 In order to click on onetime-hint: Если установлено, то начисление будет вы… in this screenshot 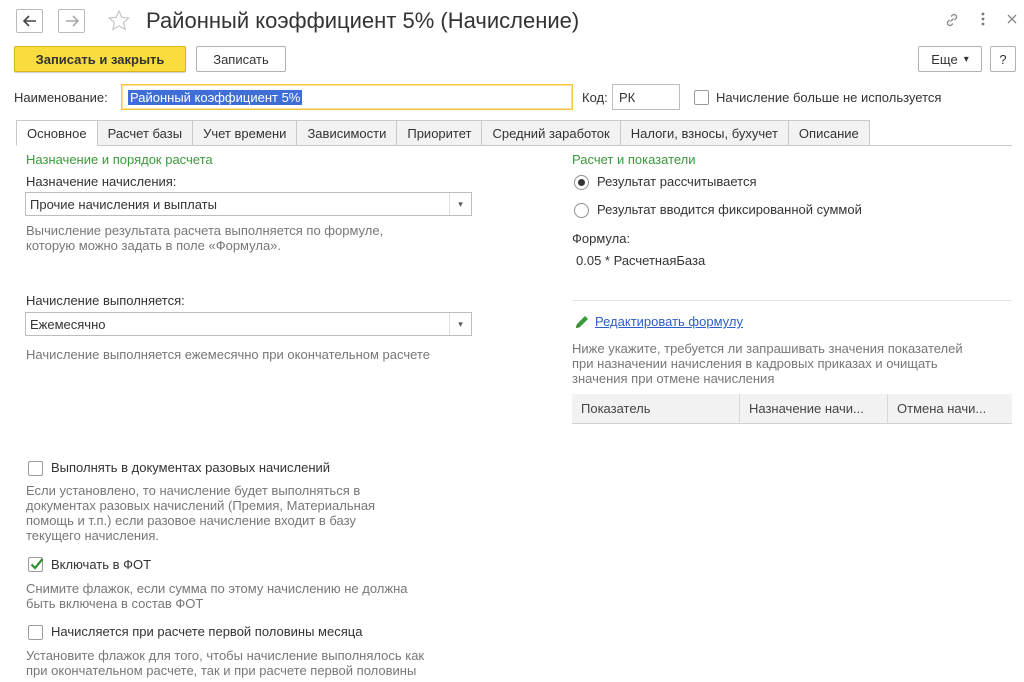, I will do `click(200, 513)`.